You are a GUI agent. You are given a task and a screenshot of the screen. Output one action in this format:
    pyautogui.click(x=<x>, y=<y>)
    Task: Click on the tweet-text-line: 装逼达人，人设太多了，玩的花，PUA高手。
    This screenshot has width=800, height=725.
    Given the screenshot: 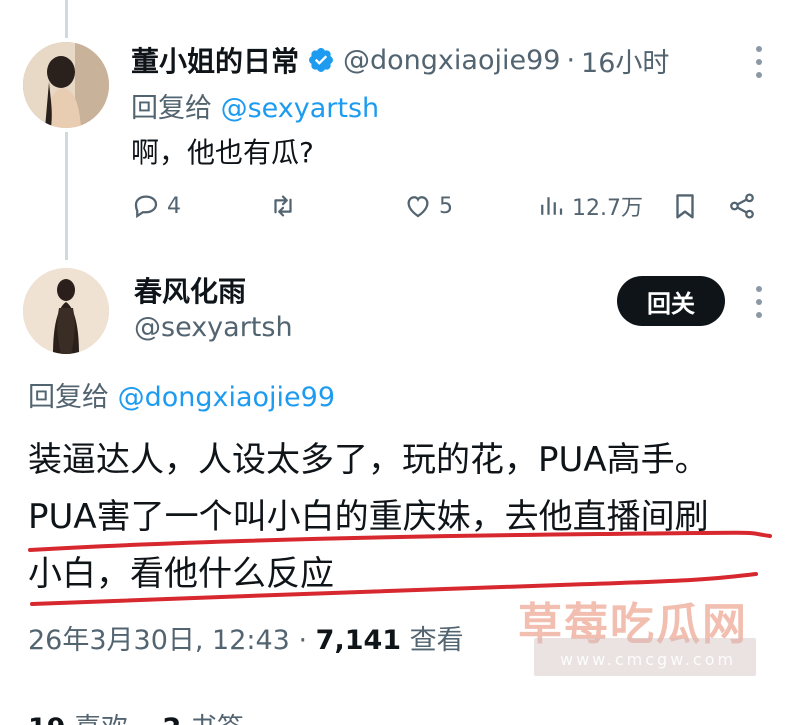 What is the action you would take?
    pyautogui.click(x=368, y=460)
    